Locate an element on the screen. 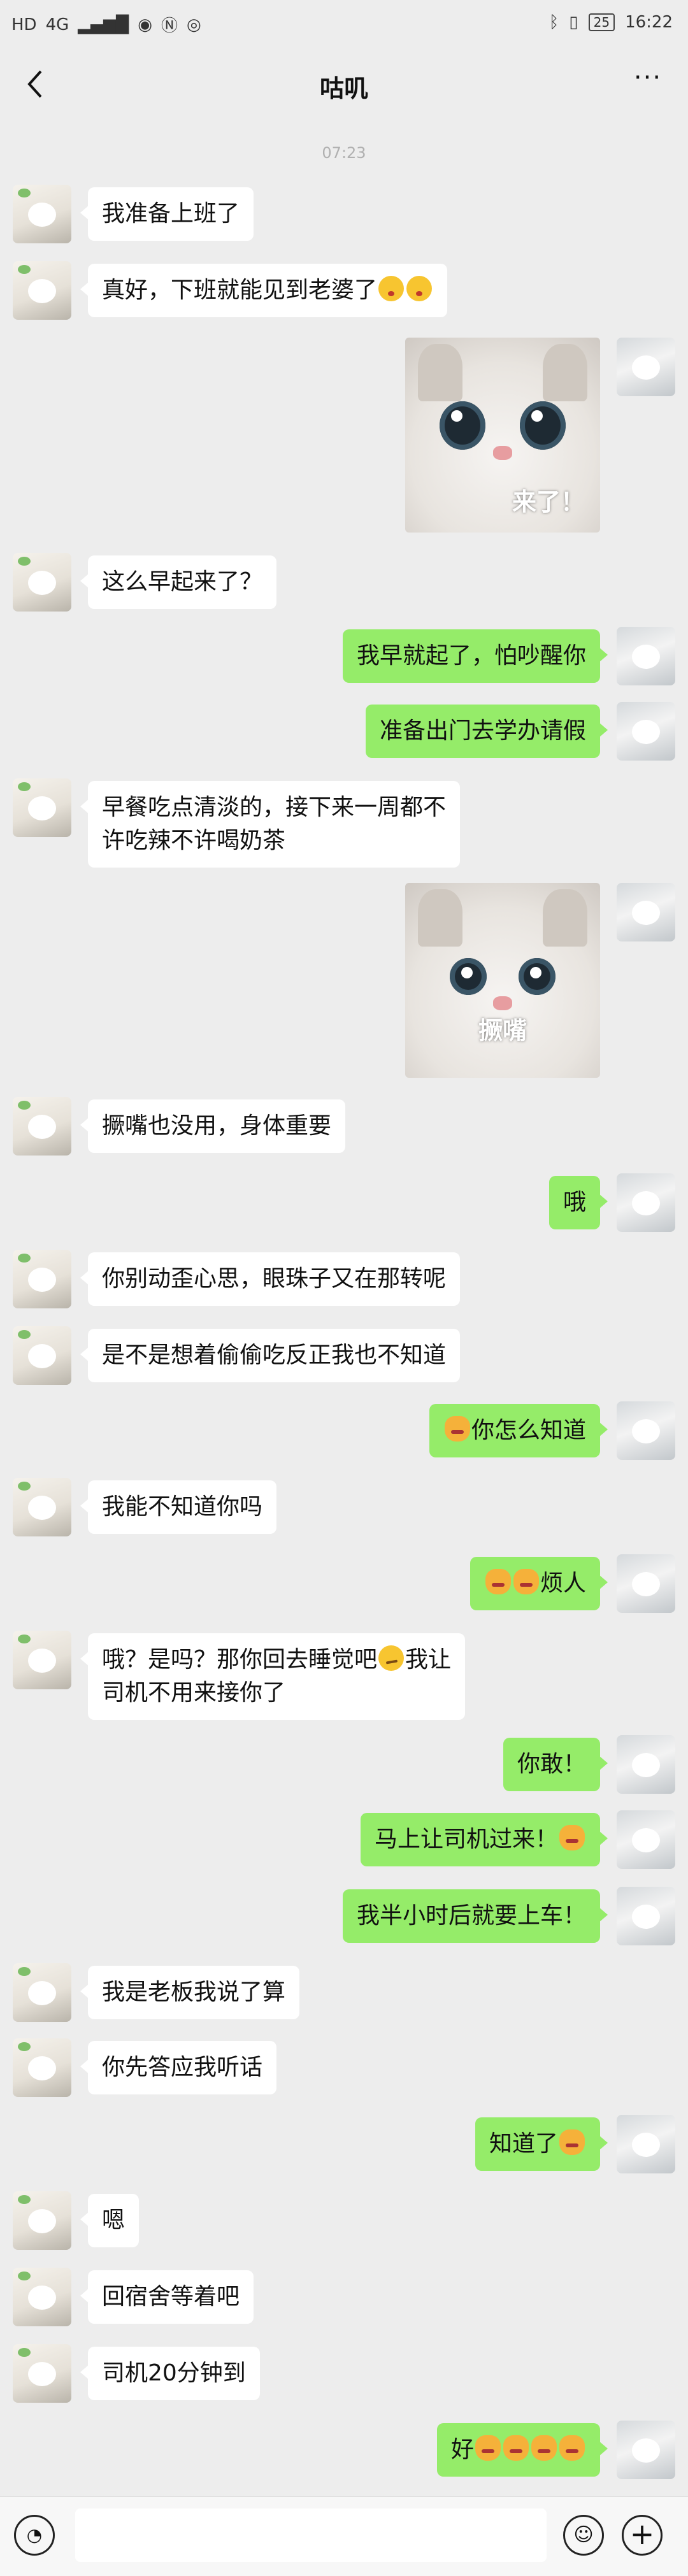 This screenshot has height=2576, width=688. eye-icon: ◉ is located at coordinates (145, 25).